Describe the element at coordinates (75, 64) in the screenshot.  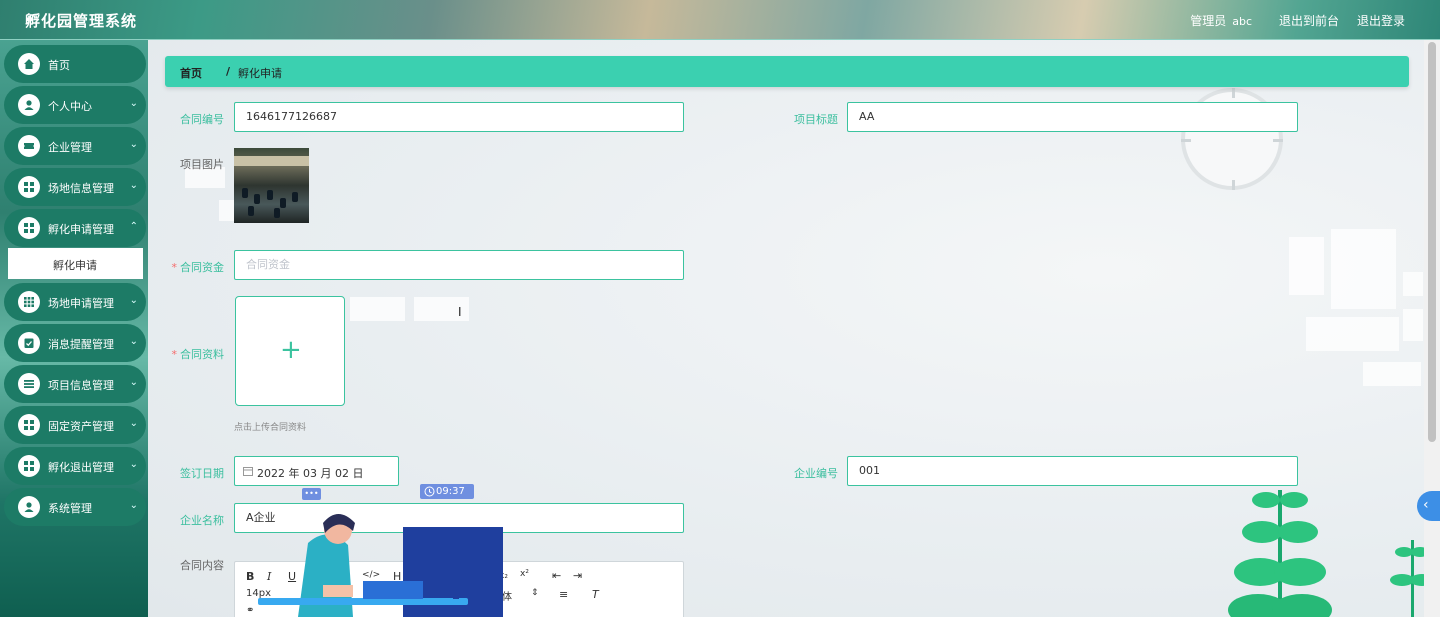
I see `sidebar-item-home: 首页` at that location.